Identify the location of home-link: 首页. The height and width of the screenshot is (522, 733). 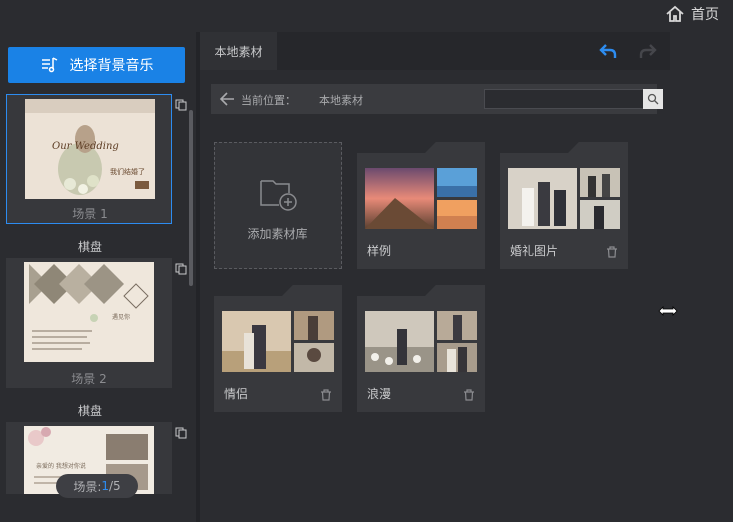
(692, 14).